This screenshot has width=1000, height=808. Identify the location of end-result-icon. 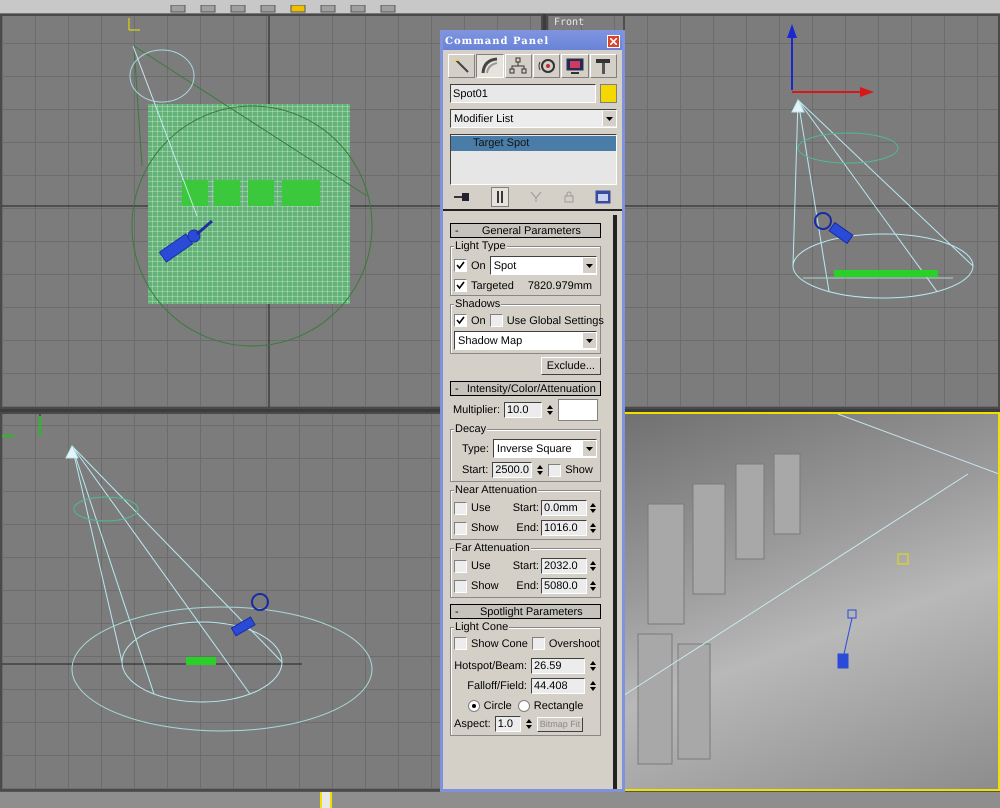
(500, 197).